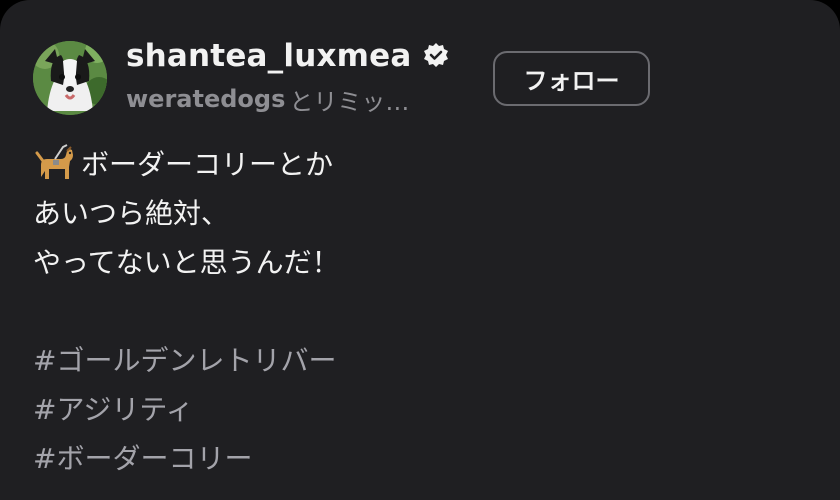 The height and width of the screenshot is (500, 840). I want to click on caption-line-3: やってないと思うんだ！, so click(423, 262).